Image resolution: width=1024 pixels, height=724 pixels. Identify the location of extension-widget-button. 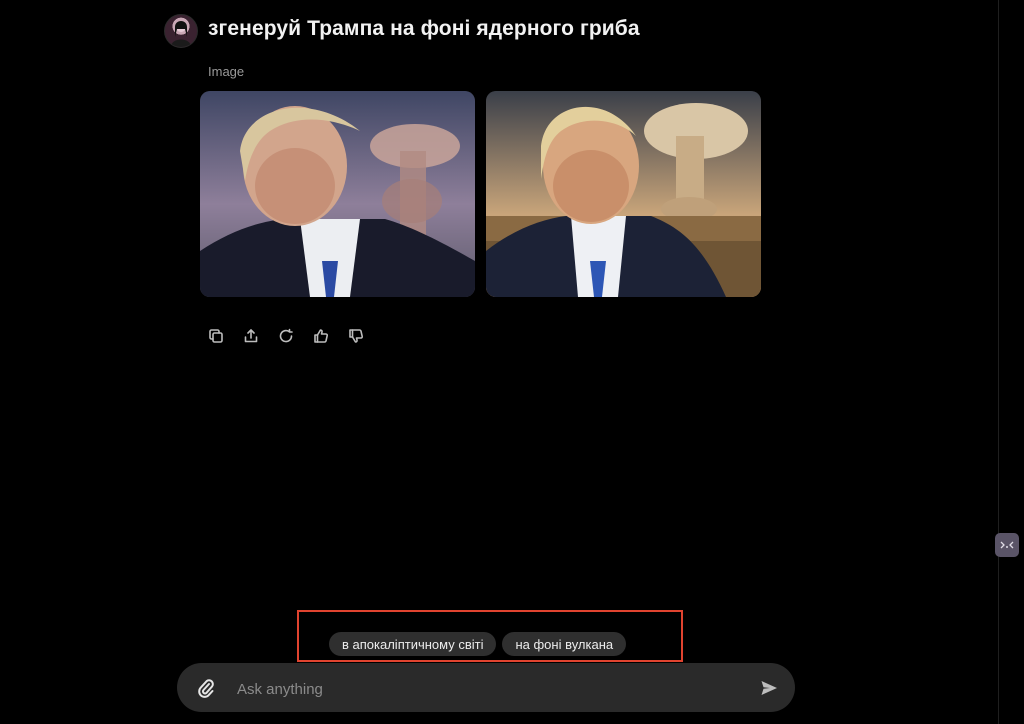
(1007, 545).